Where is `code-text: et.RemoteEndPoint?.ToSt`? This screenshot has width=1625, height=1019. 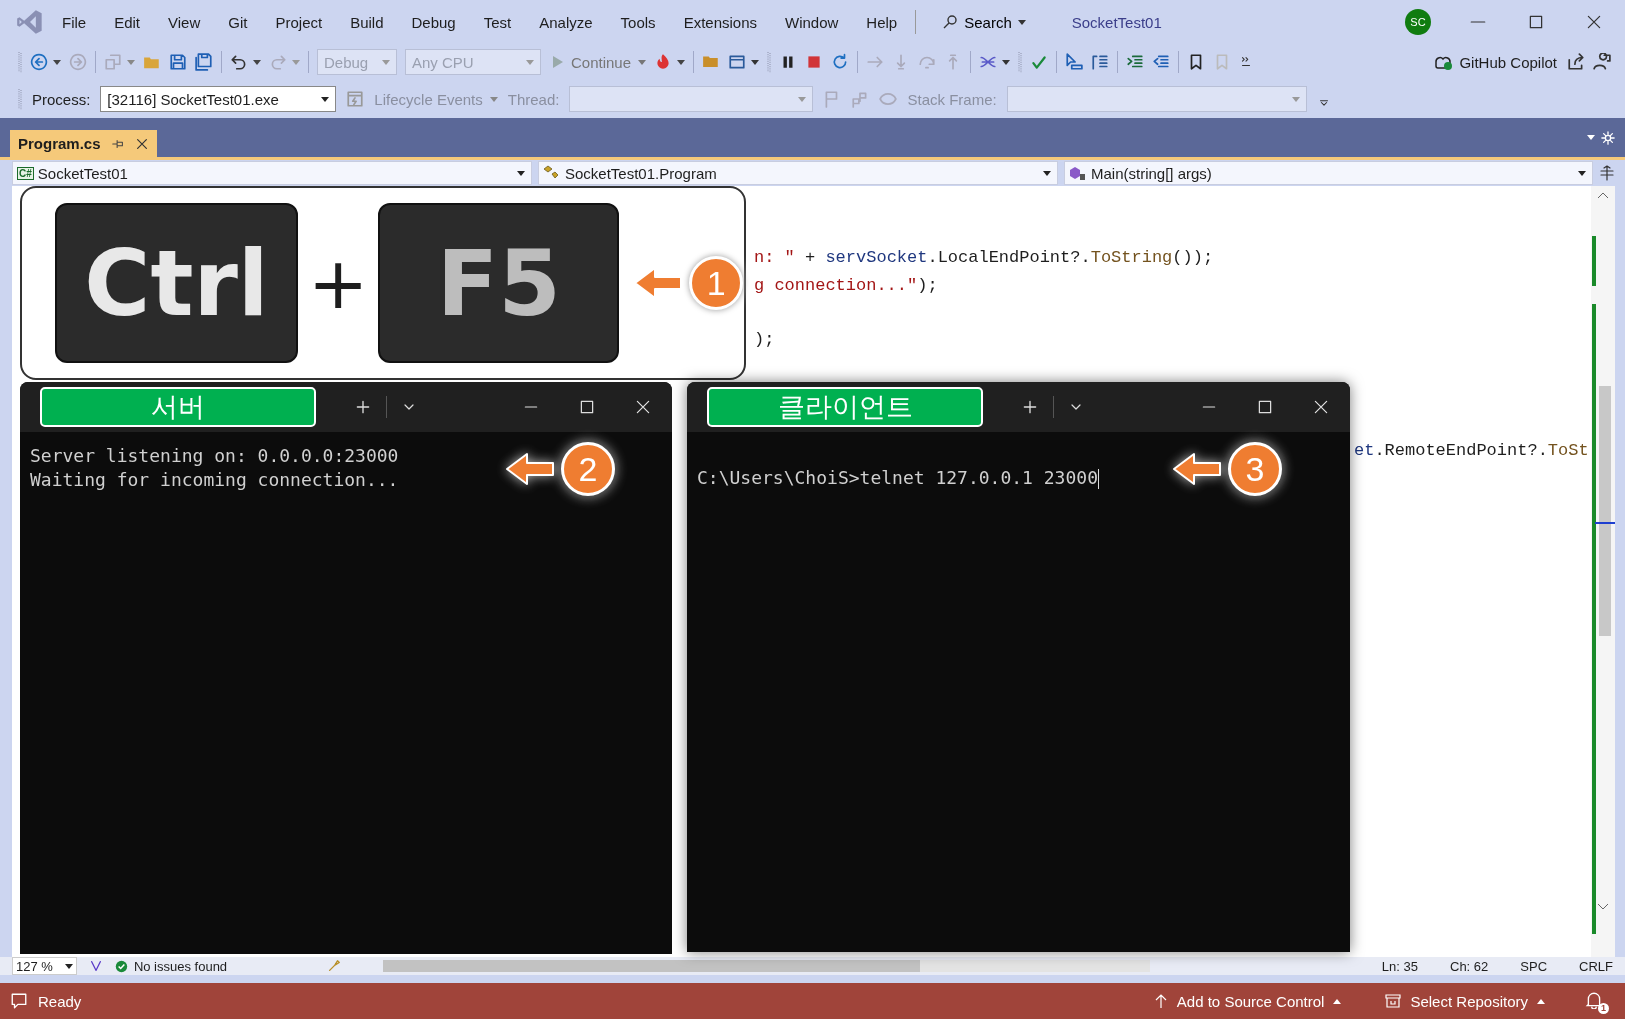
code-text: et.RemoteEndPoint?.ToSt is located at coordinates (1471, 450).